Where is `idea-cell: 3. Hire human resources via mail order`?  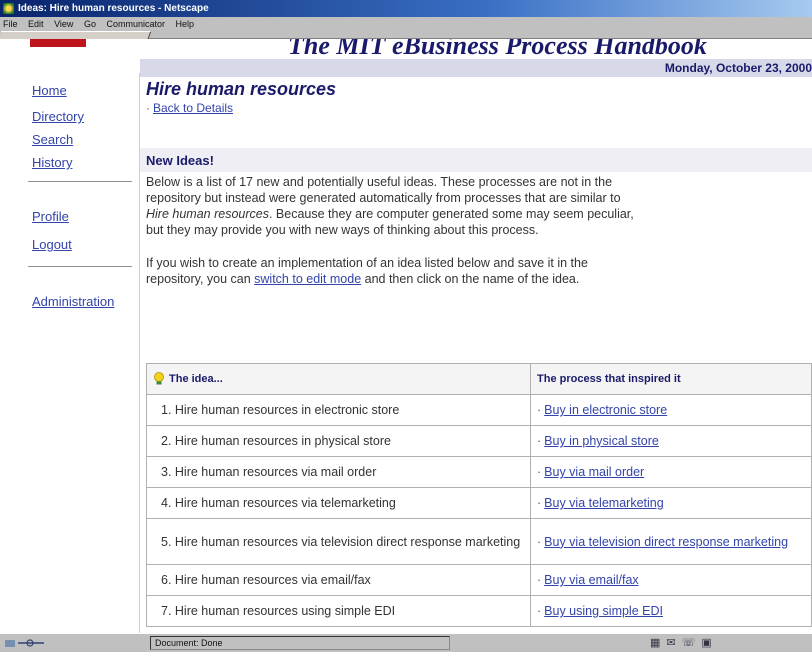 idea-cell: 3. Hire human resources via mail order is located at coordinates (338, 472).